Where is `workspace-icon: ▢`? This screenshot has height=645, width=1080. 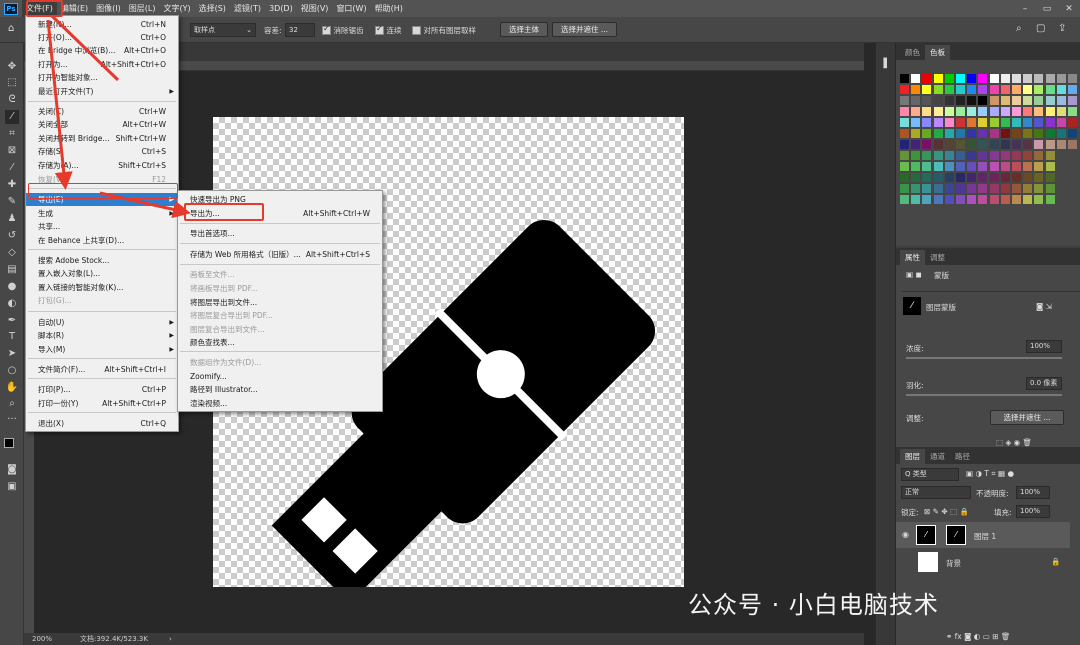 workspace-icon: ▢ is located at coordinates (1040, 28).